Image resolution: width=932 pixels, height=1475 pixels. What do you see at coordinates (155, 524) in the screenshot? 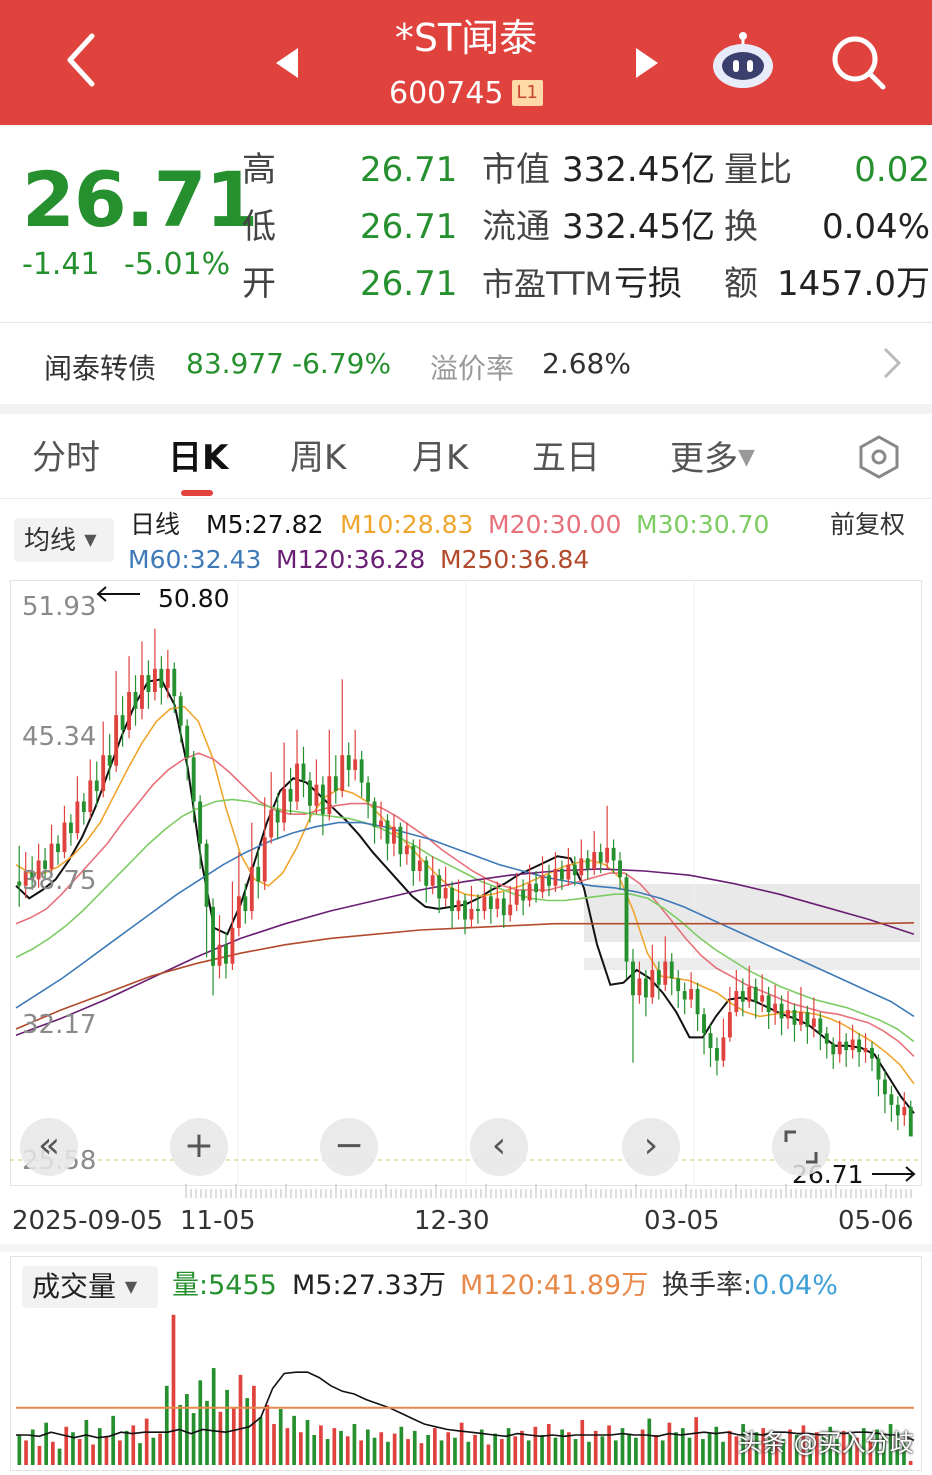
I see `ma-prefix: 日线` at bounding box center [155, 524].